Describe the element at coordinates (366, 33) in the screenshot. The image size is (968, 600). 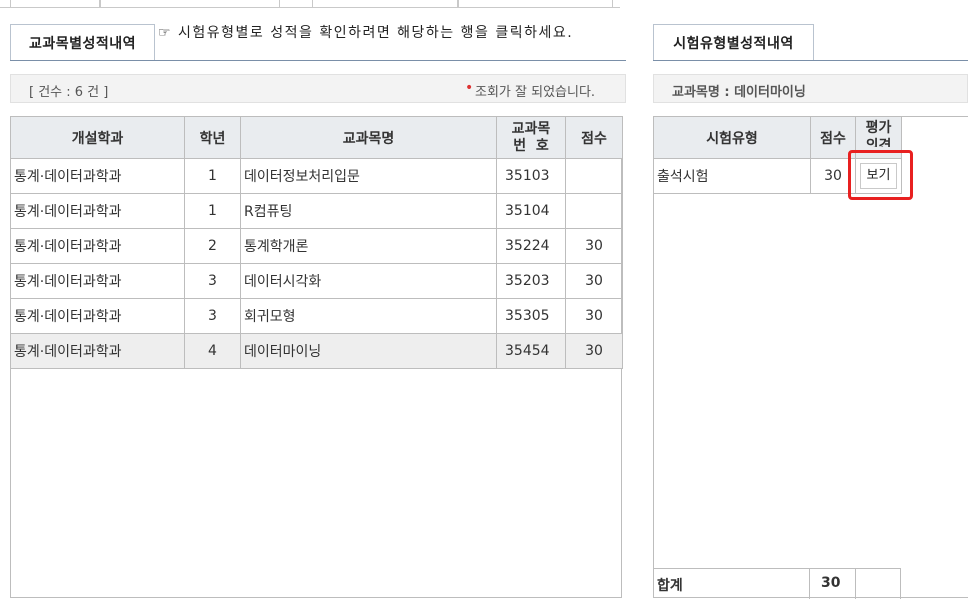
I see `notice-text: ☞ 시험유형별로 성적을 확인하려면 해당하는 행을 클릭하세요.` at that location.